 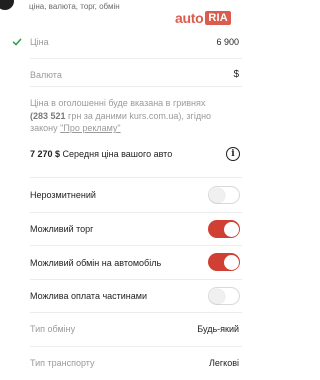 I want to click on uah-amount: (283 521, so click(x=48, y=115).